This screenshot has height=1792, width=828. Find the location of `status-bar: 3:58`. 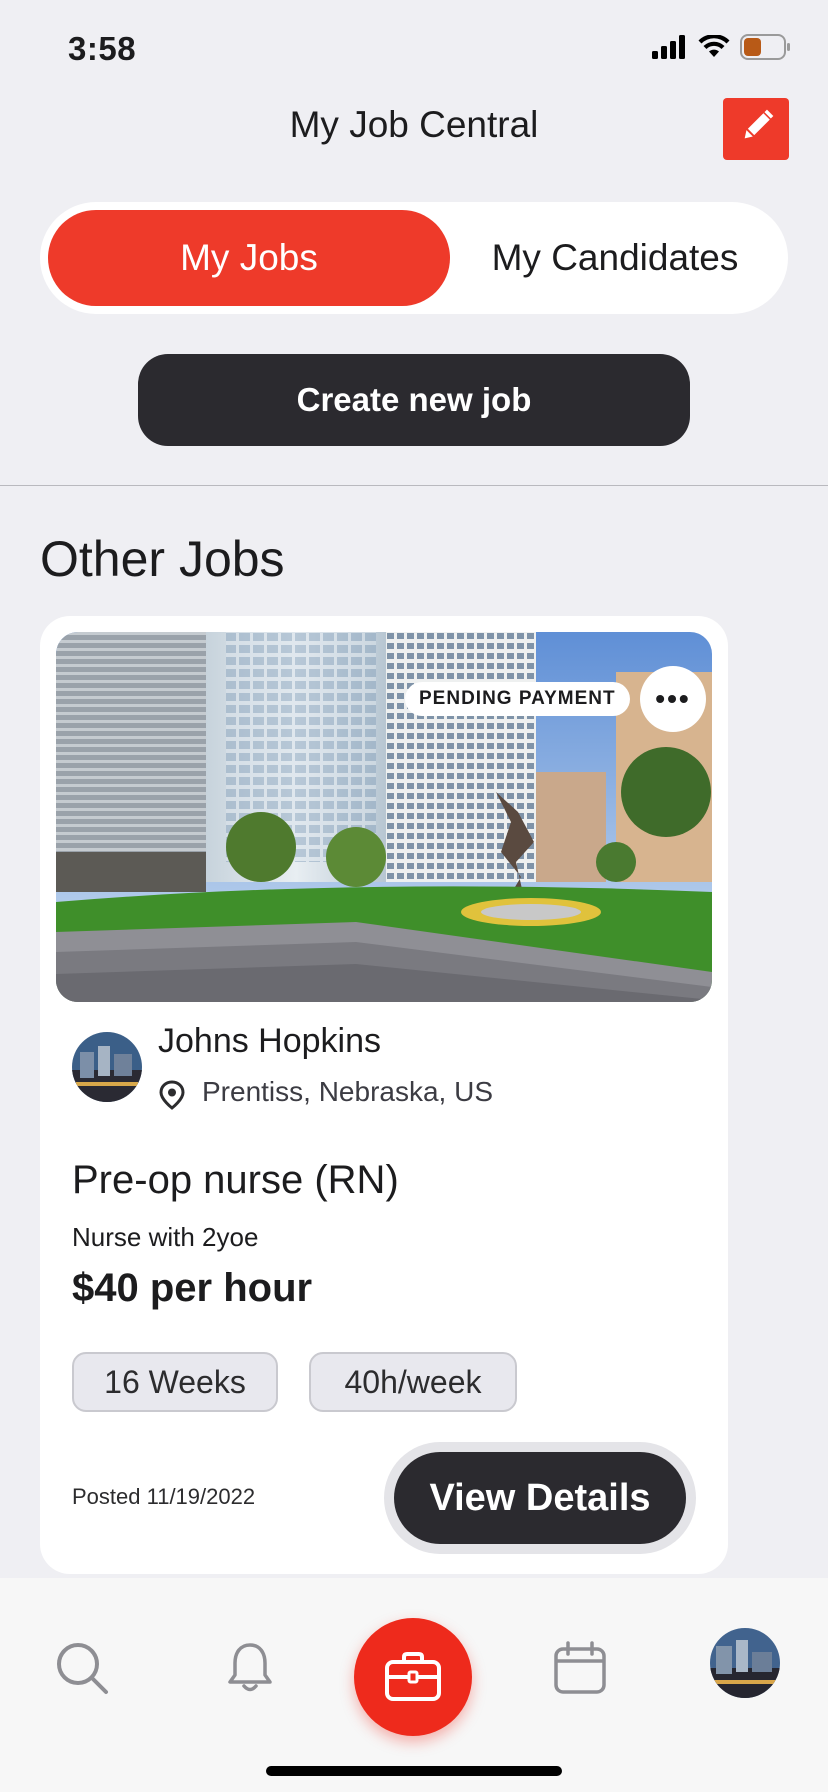

status-bar: 3:58 is located at coordinates (414, 50).